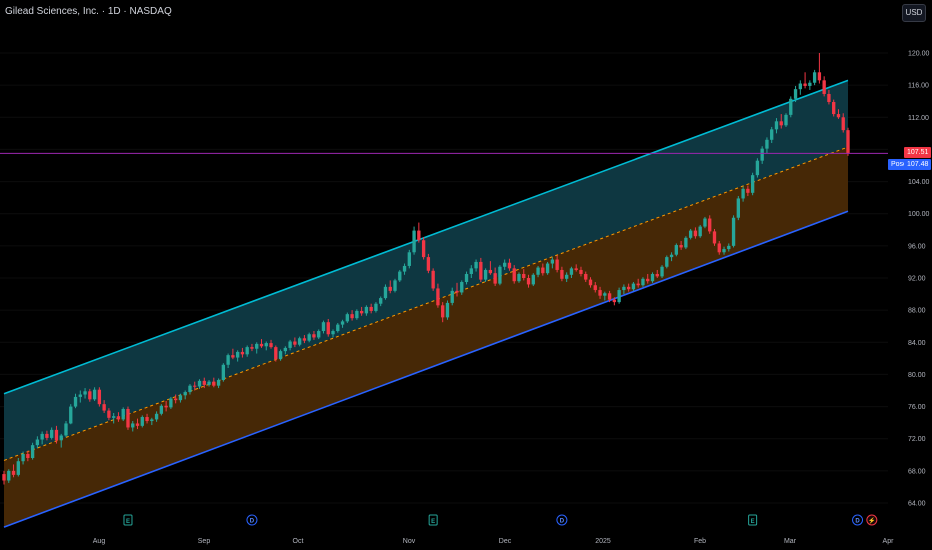 The image size is (932, 550). What do you see at coordinates (493, 541) in the screenshot?
I see `x-axis: Aug Sep Oct Nov Dec 2025 Feb Mar Apr` at bounding box center [493, 541].